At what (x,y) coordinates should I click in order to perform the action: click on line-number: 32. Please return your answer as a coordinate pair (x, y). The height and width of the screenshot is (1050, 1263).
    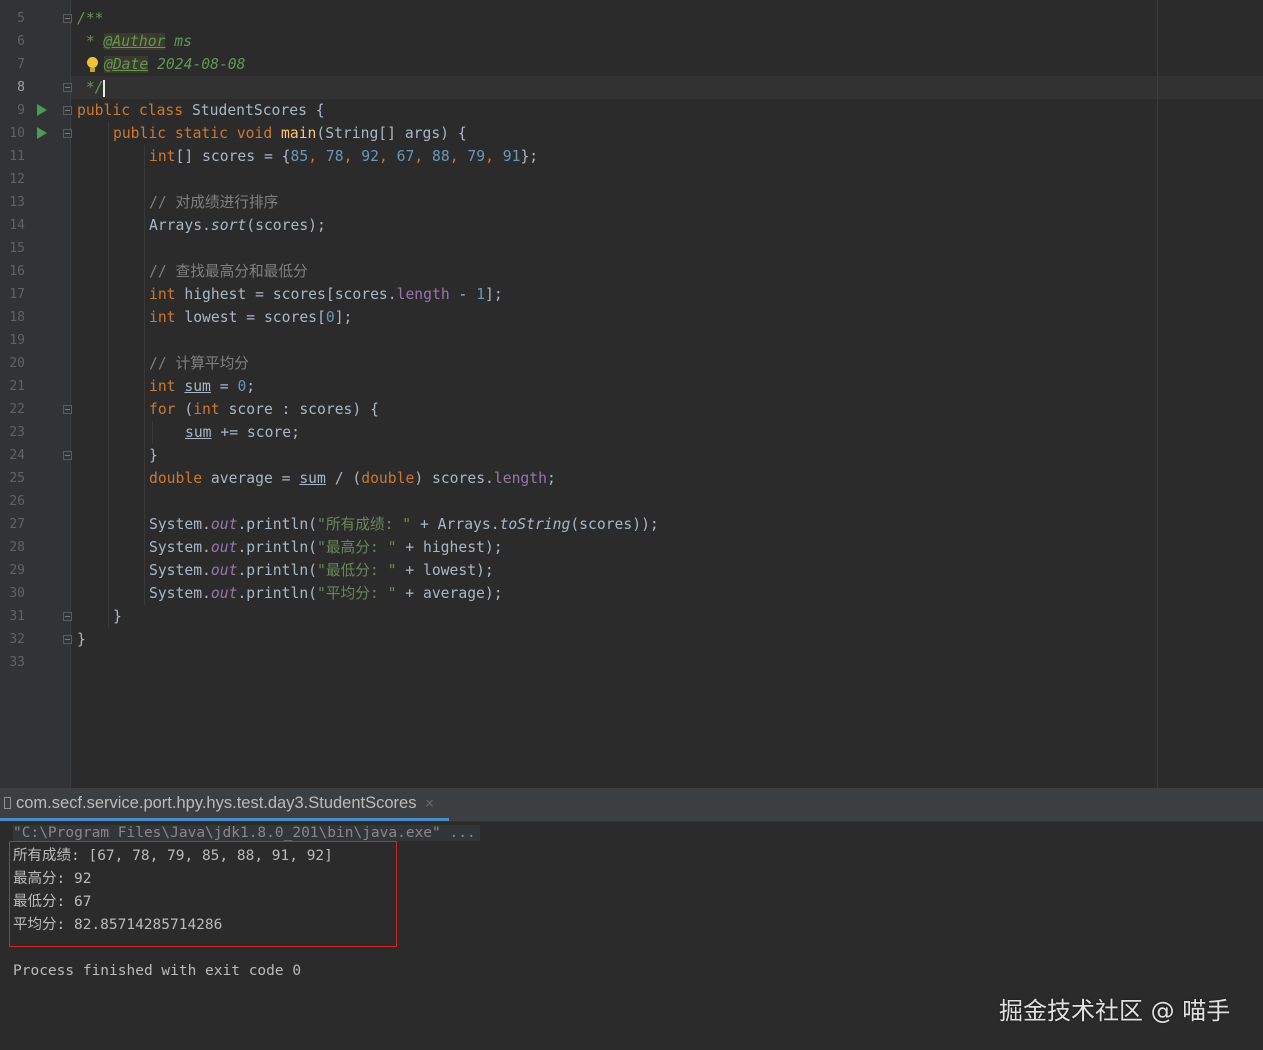
    Looking at the image, I should click on (17, 639).